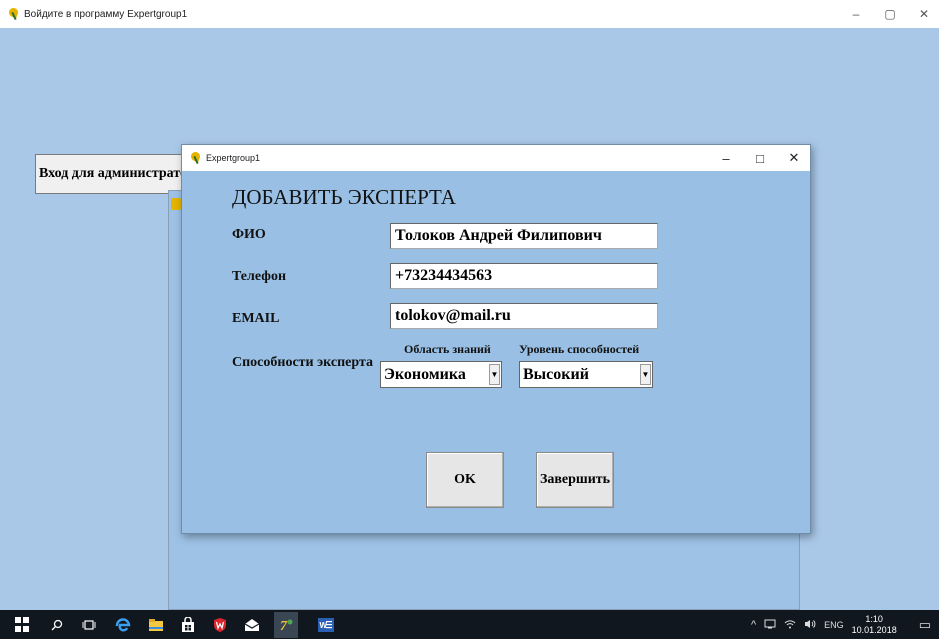 The width and height of the screenshot is (939, 639). I want to click on clock-date: 10.01.2018, so click(874, 629).